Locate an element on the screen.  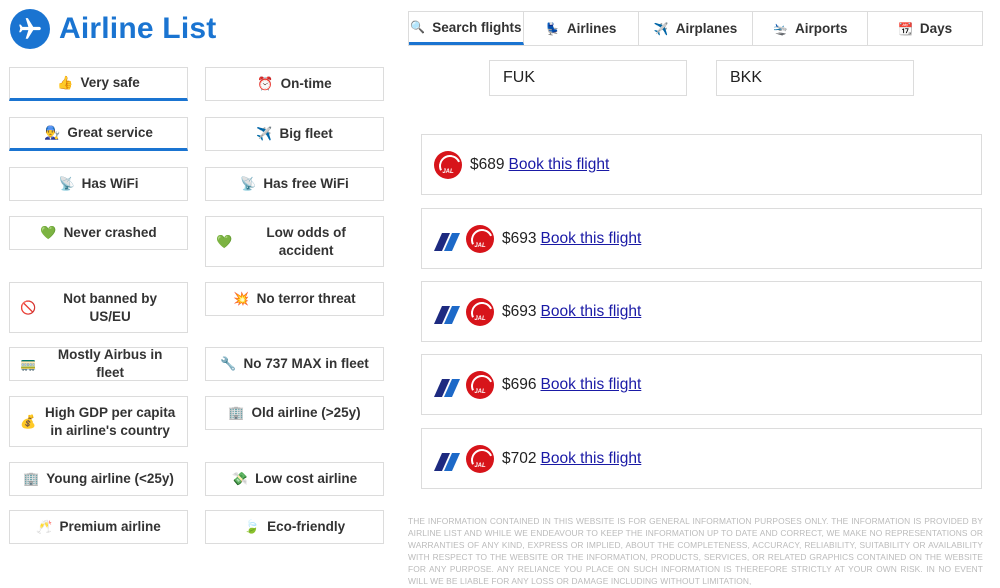
filter-label: Has free WiFi is located at coordinates (306, 183).